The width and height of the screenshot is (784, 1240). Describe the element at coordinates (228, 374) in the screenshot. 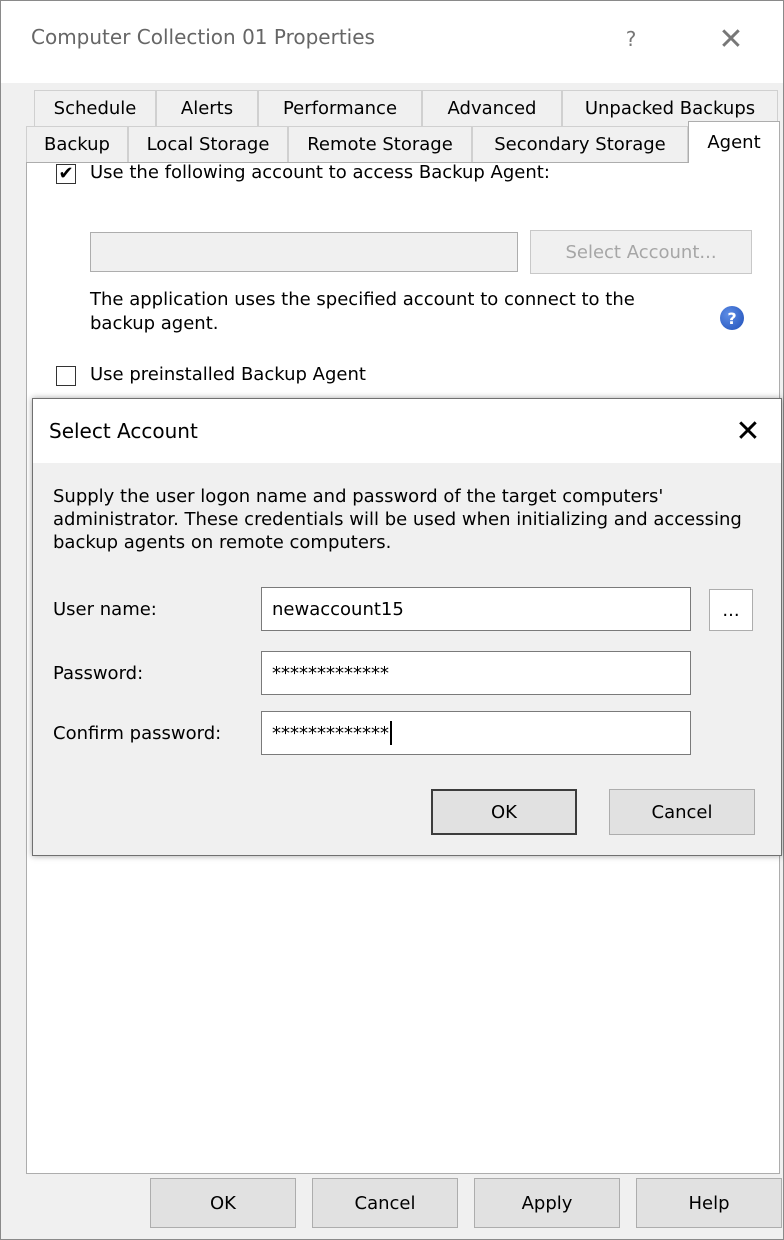

I see `use-preinstalled-label: Use preinstalled Backup Agent` at that location.